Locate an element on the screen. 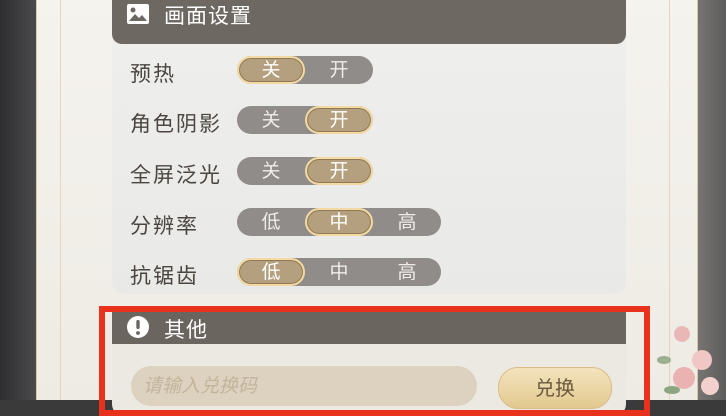  preheat-option-off: 关 is located at coordinates (271, 70).